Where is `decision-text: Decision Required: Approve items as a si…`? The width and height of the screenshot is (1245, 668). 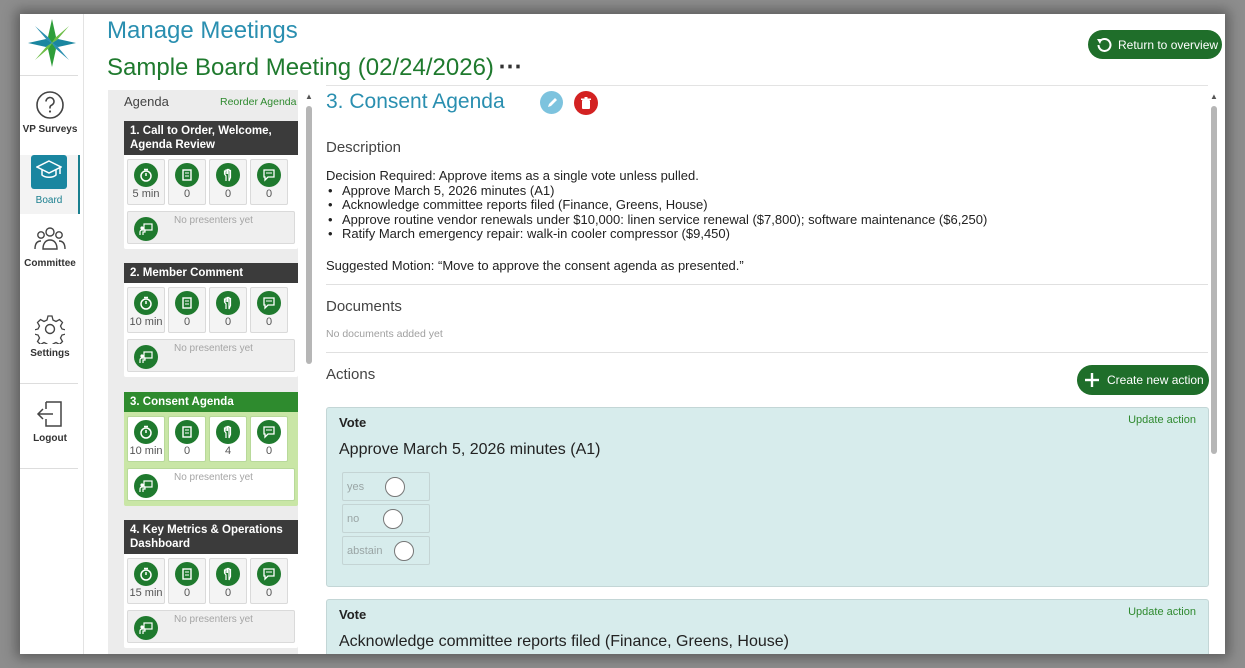 decision-text: Decision Required: Approve items as a si… is located at coordinates (512, 175).